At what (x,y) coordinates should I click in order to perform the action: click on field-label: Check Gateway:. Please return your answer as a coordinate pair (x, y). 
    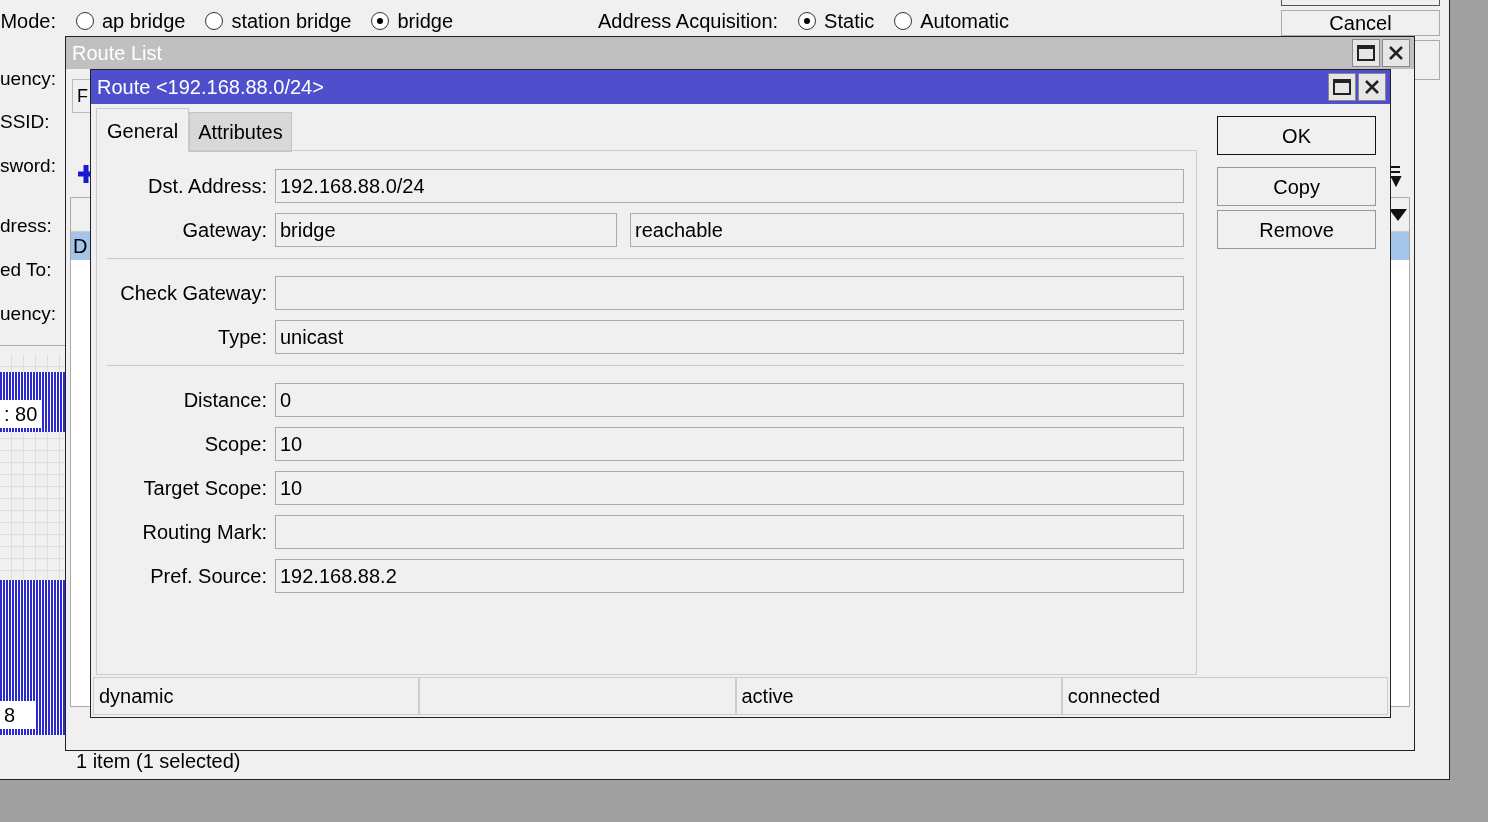
    Looking at the image, I should click on (193, 293).